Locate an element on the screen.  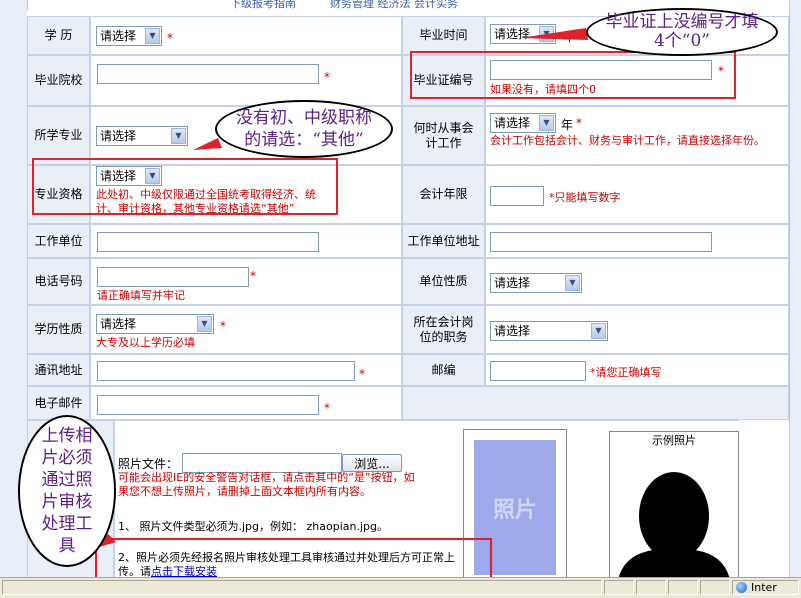
callout-cert-no: 毕业证上没编号才填4个“0” is located at coordinates (682, 32).